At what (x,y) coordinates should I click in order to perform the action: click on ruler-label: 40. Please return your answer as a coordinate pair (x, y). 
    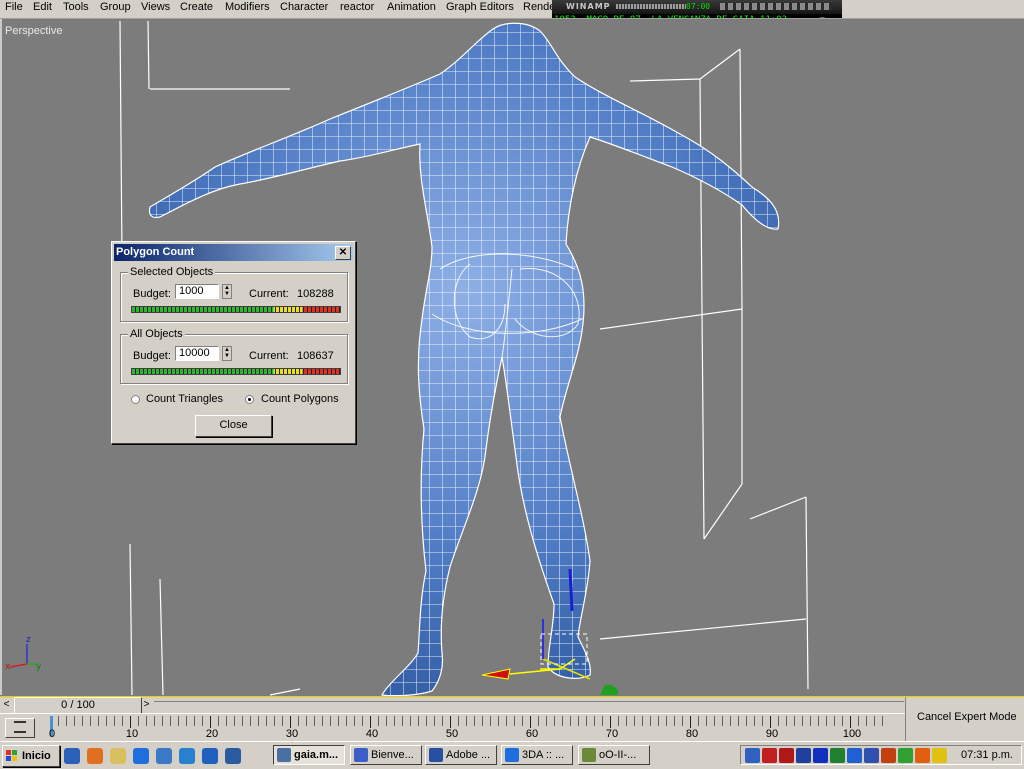
    Looking at the image, I should click on (372, 734).